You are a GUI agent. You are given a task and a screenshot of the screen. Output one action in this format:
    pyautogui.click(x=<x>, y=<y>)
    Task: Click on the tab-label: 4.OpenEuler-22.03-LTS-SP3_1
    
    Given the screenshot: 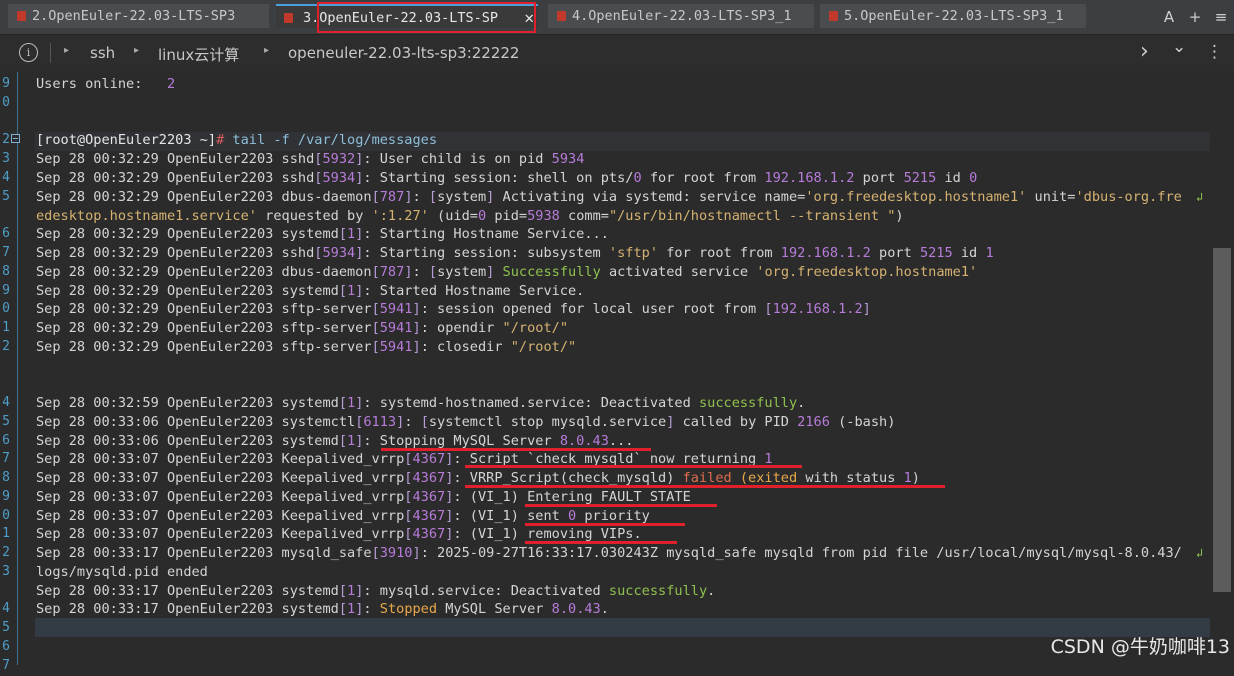 What is the action you would take?
    pyautogui.click(x=682, y=16)
    